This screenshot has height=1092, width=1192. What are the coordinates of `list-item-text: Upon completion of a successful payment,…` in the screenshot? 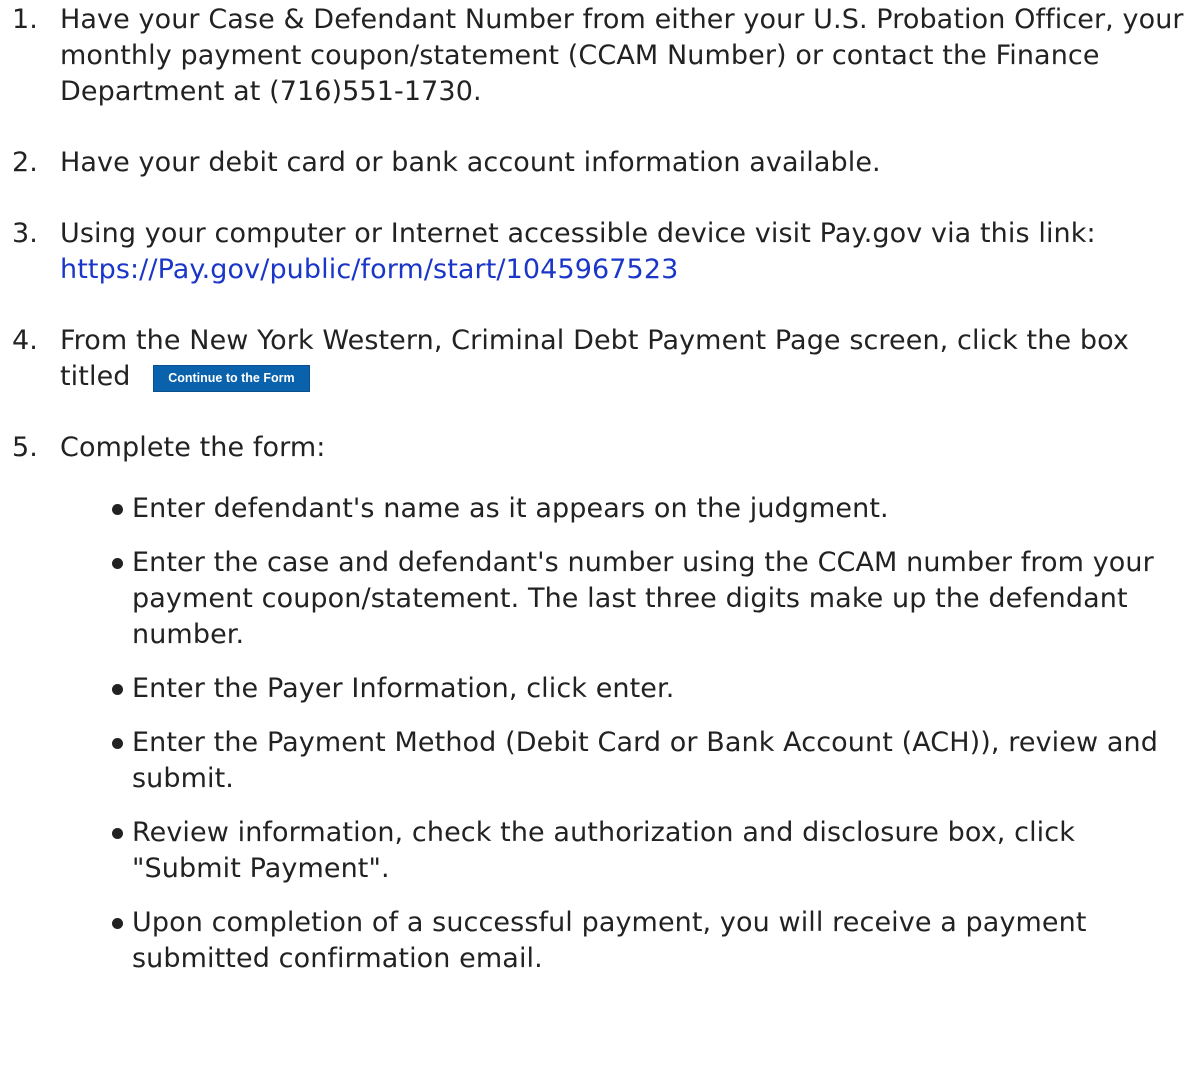 It's located at (609, 940).